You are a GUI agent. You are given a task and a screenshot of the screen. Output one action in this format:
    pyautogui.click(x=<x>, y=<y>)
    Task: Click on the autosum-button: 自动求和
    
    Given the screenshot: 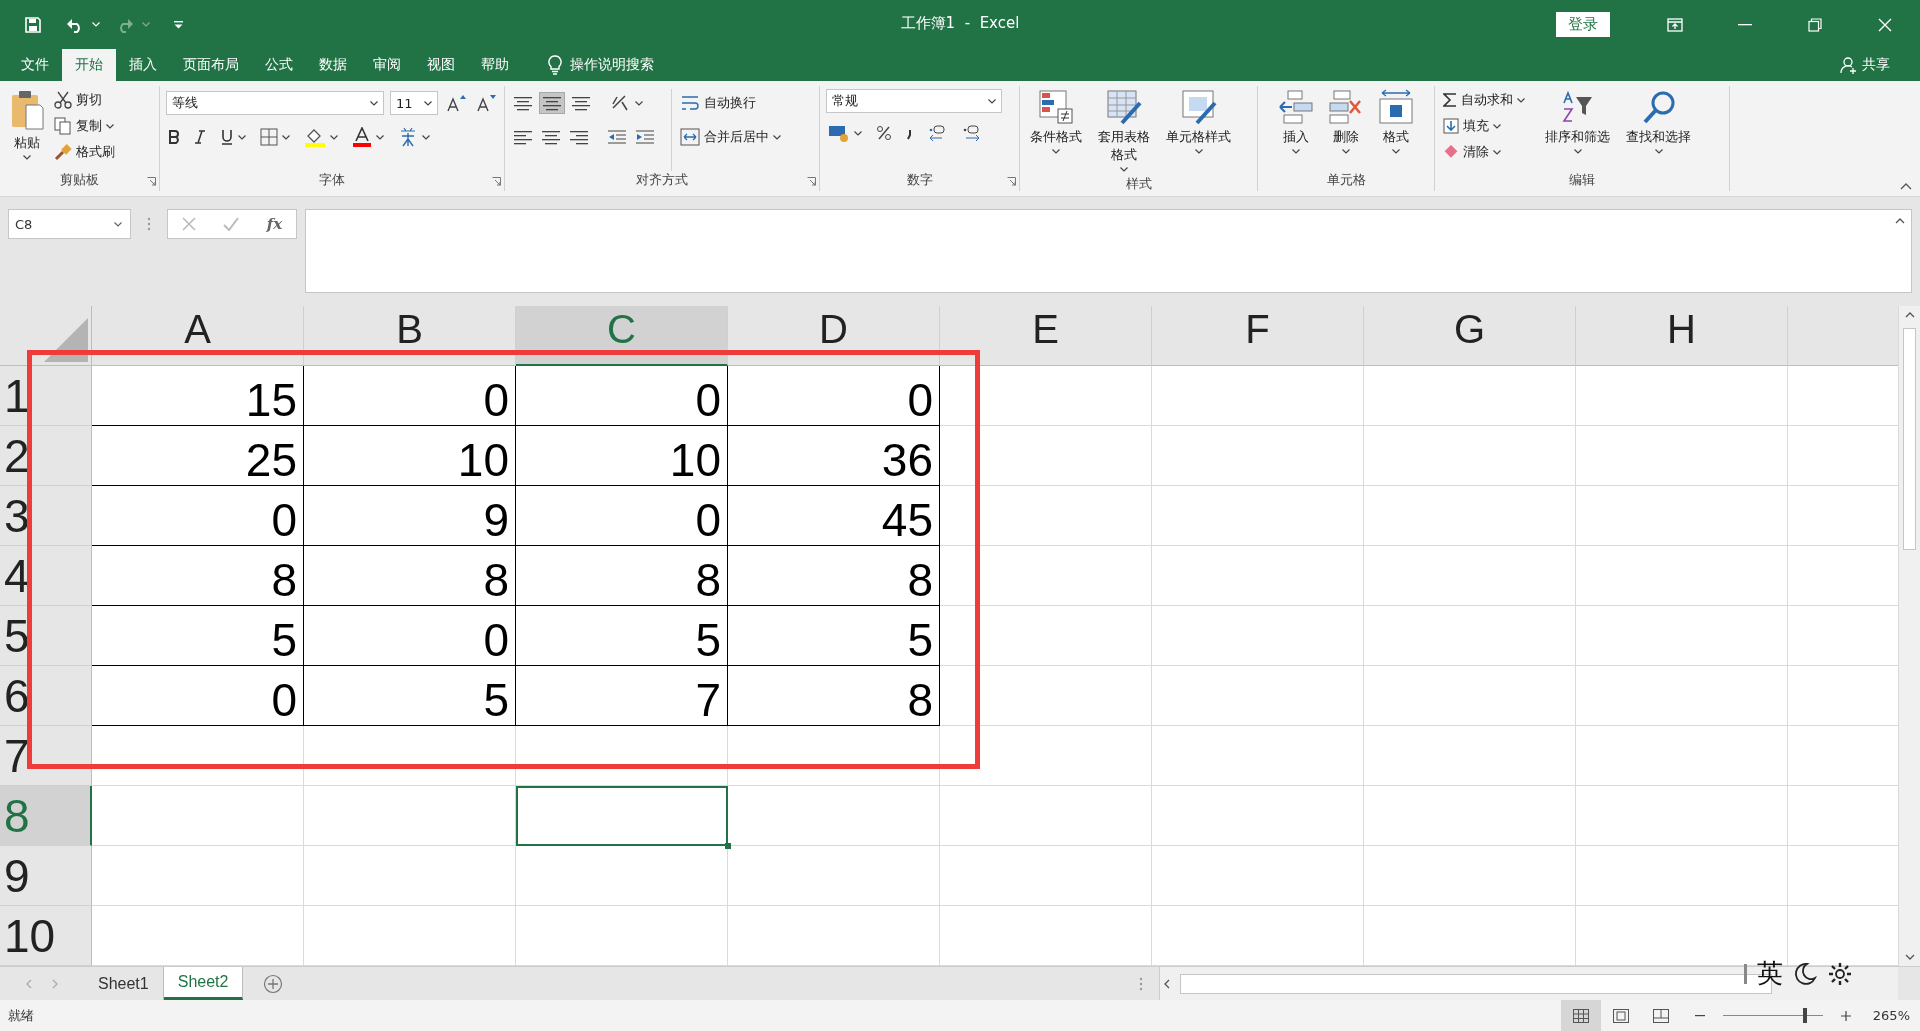 What is the action you would take?
    pyautogui.click(x=1484, y=100)
    